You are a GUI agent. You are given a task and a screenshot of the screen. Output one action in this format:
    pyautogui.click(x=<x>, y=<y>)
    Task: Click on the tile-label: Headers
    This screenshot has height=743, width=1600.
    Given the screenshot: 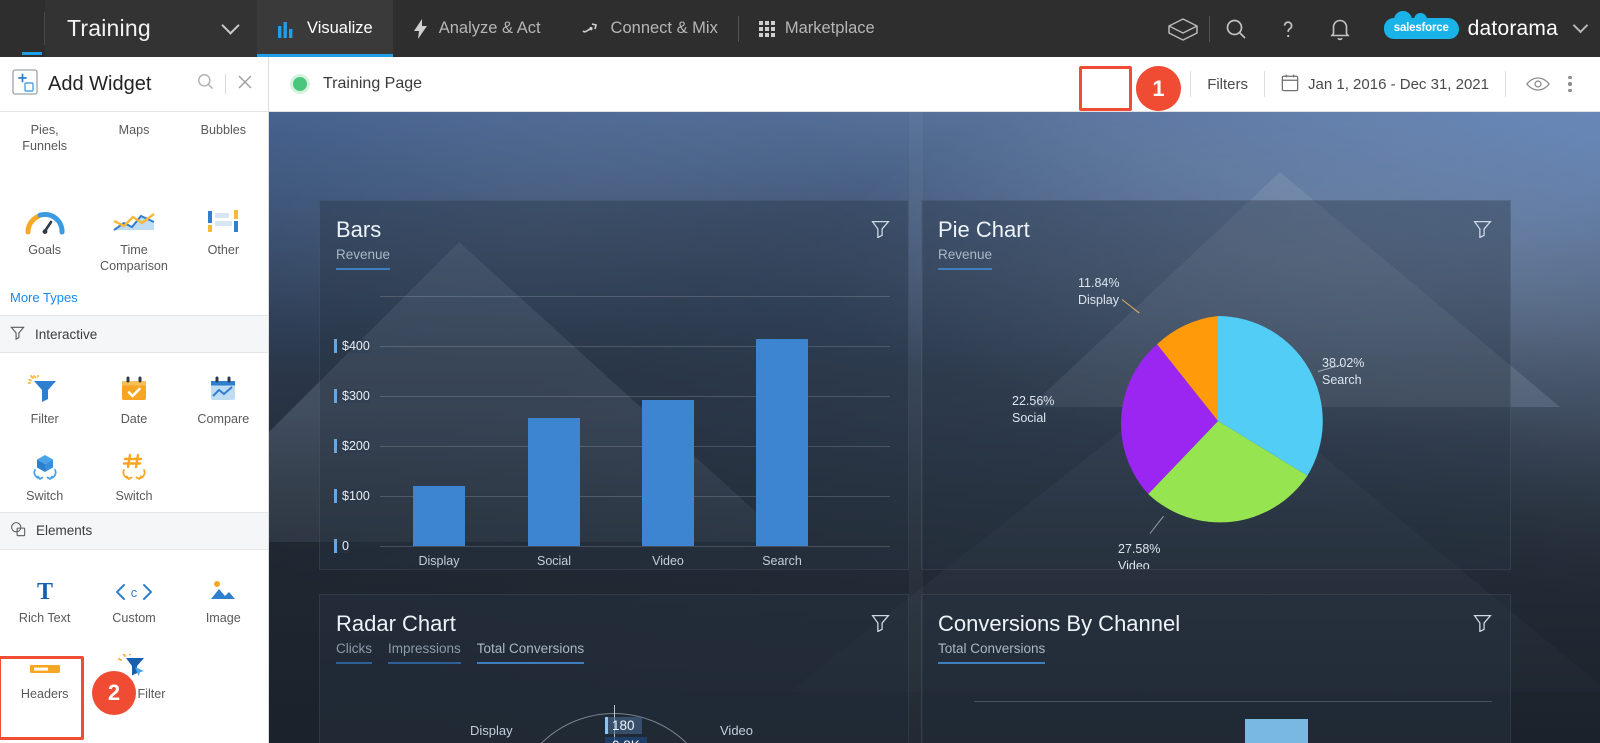 What is the action you would take?
    pyautogui.click(x=44, y=693)
    